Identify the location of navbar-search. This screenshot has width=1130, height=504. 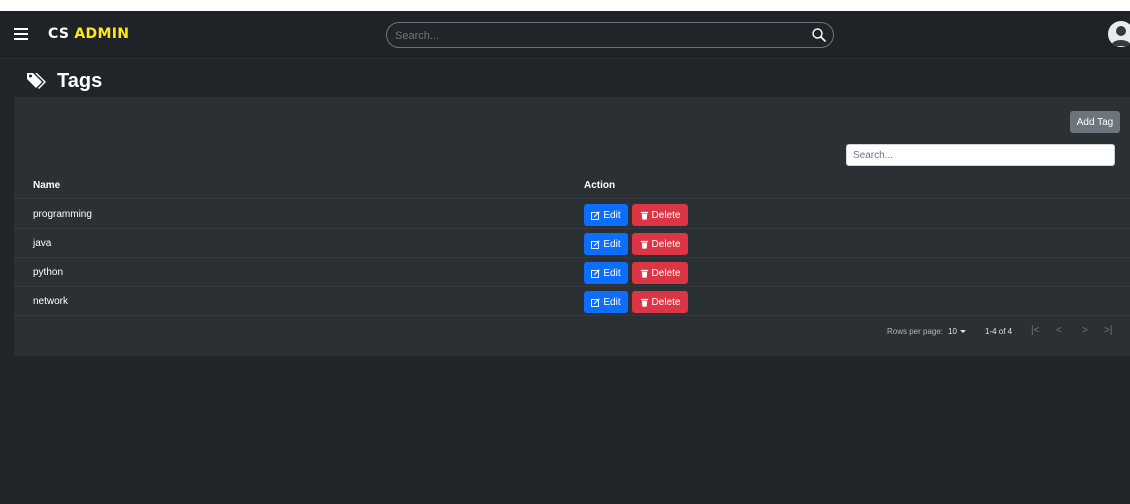
(610, 35).